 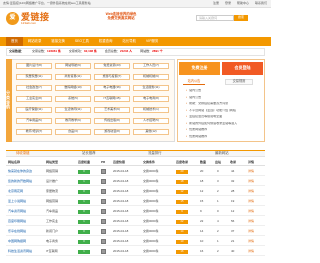 What do you see at coordinates (20, 171) in the screenshot?
I see `site-name: 快来就在你的身边` at bounding box center [20, 171].